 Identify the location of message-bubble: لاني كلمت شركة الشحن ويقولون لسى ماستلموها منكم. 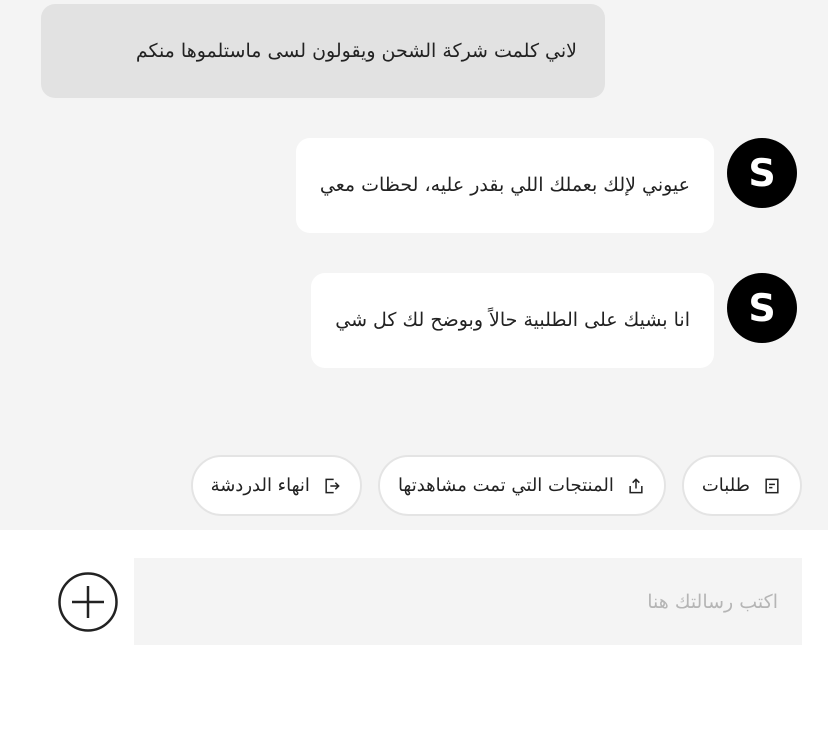
(323, 51).